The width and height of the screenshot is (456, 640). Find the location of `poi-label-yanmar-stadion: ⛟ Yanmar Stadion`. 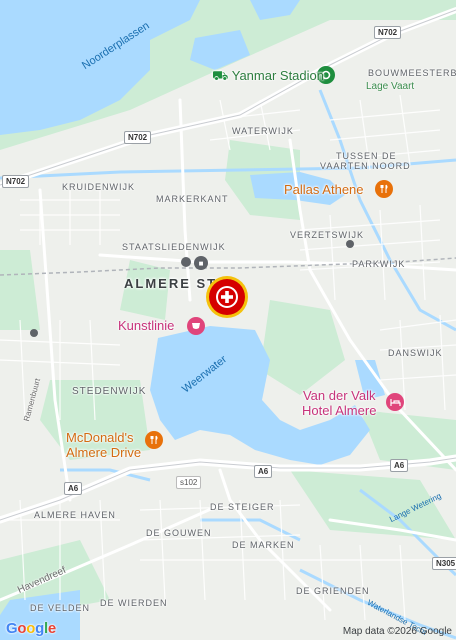

poi-label-yanmar-stadion: ⛟ Yanmar Stadion is located at coordinates (268, 75).